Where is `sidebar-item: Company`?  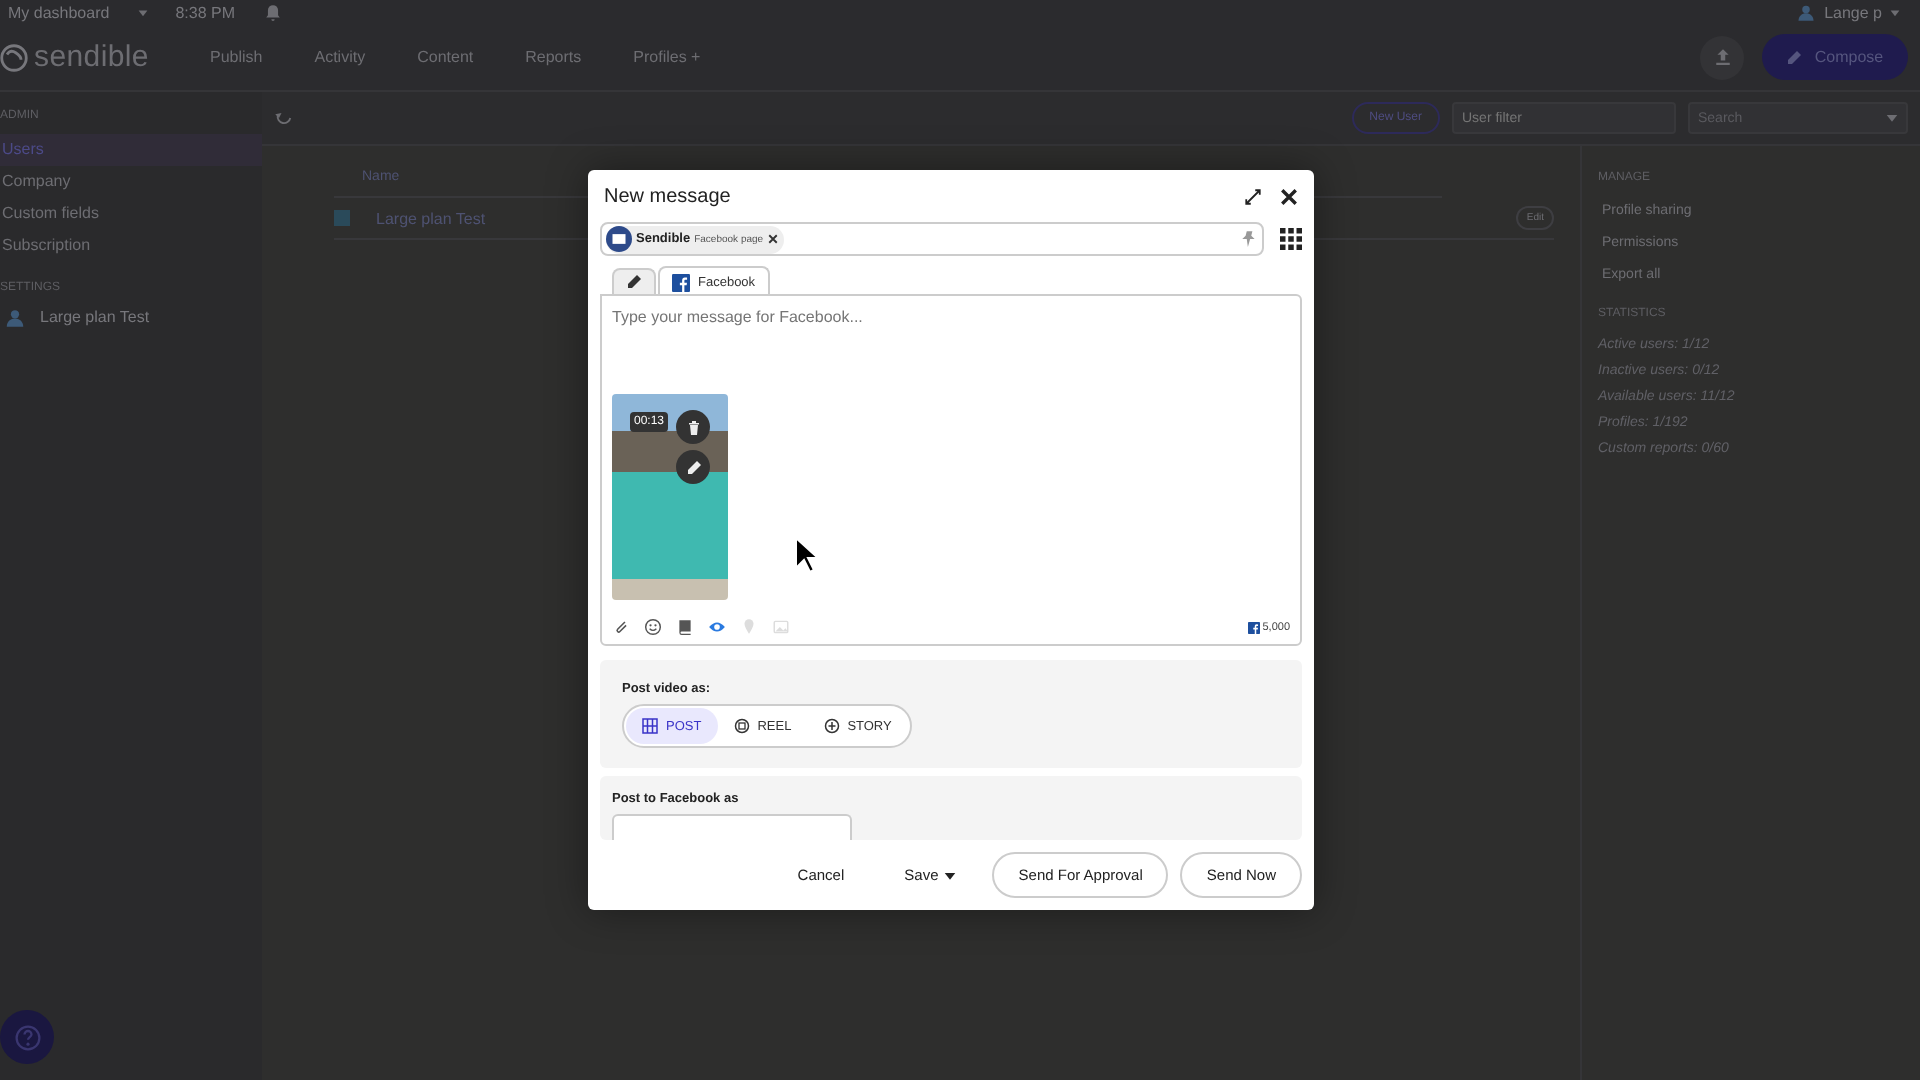 sidebar-item: Company is located at coordinates (131, 182).